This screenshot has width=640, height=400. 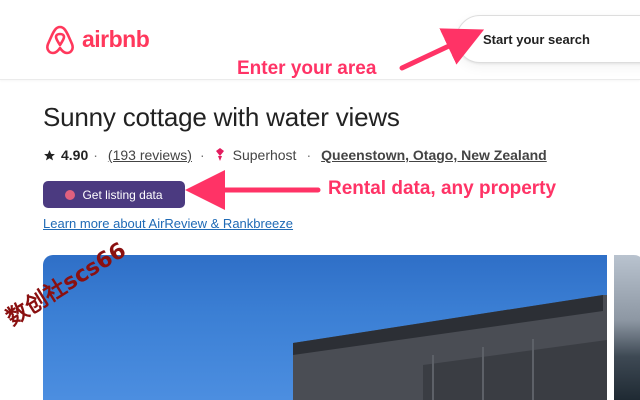 What do you see at coordinates (116, 38) in the screenshot?
I see `logo-text: airbnb` at bounding box center [116, 38].